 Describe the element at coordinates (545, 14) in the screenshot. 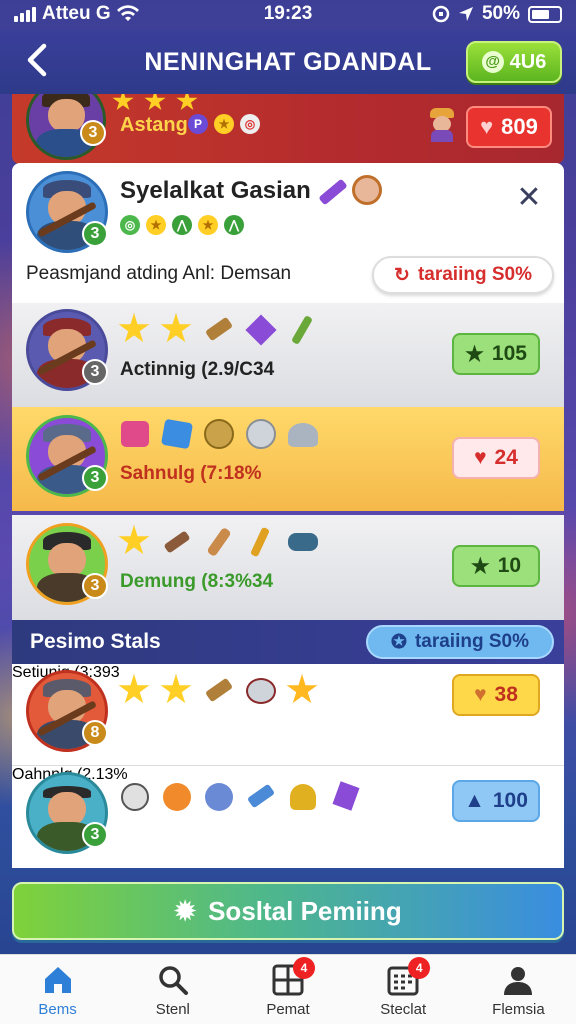

I see `battery-icon` at that location.